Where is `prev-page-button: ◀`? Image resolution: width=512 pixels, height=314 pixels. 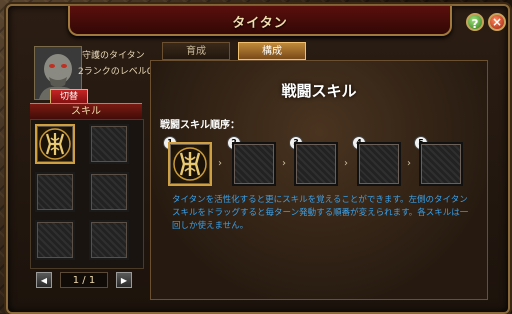
prev-page-button: ◀ is located at coordinates (44, 280).